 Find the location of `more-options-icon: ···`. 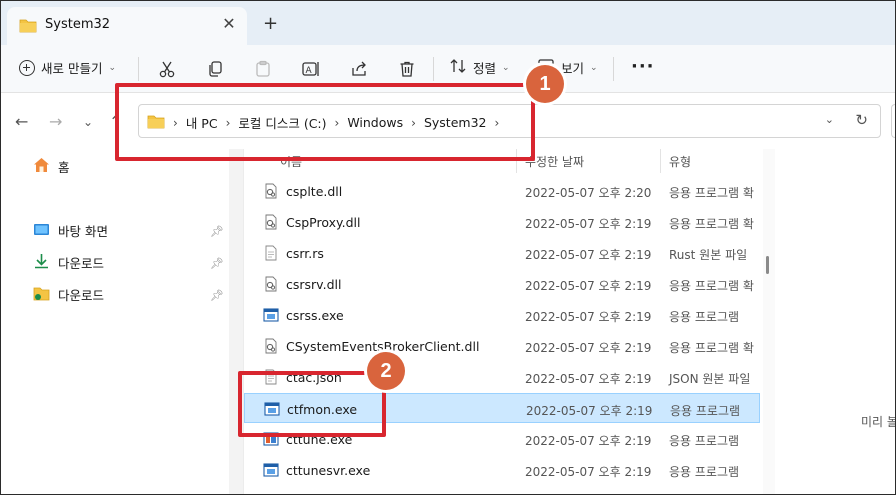

more-options-icon: ··· is located at coordinates (643, 66).